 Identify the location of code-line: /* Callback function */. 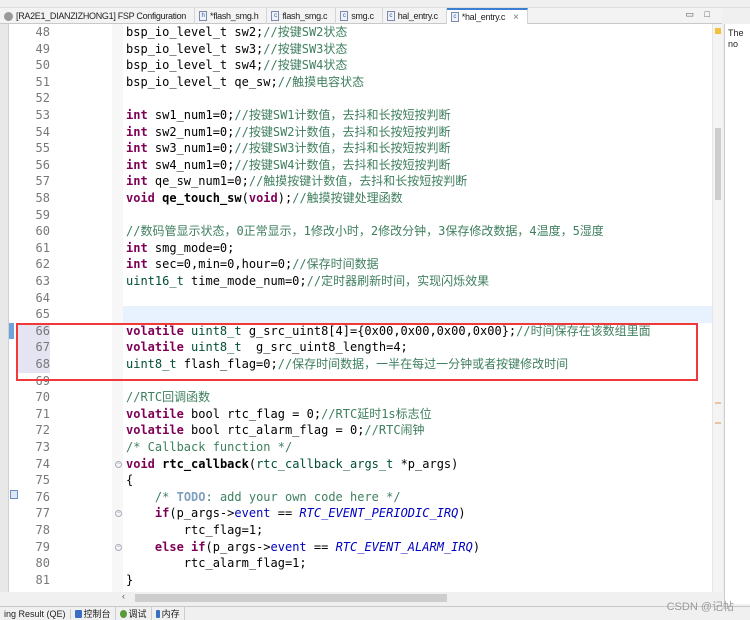
(209, 447).